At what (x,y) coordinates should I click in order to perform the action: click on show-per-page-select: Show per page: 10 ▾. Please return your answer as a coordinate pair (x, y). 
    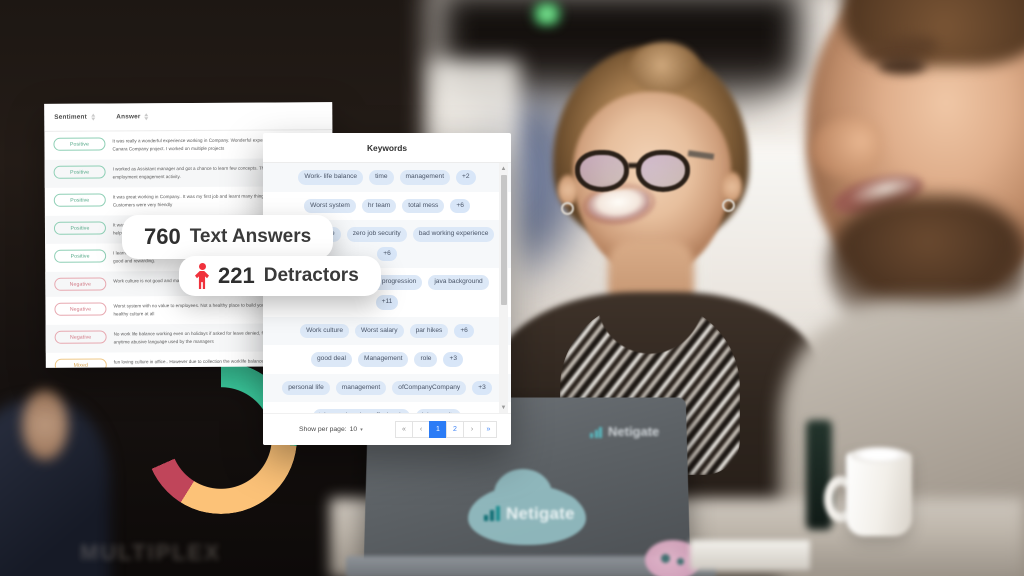
    Looking at the image, I should click on (331, 429).